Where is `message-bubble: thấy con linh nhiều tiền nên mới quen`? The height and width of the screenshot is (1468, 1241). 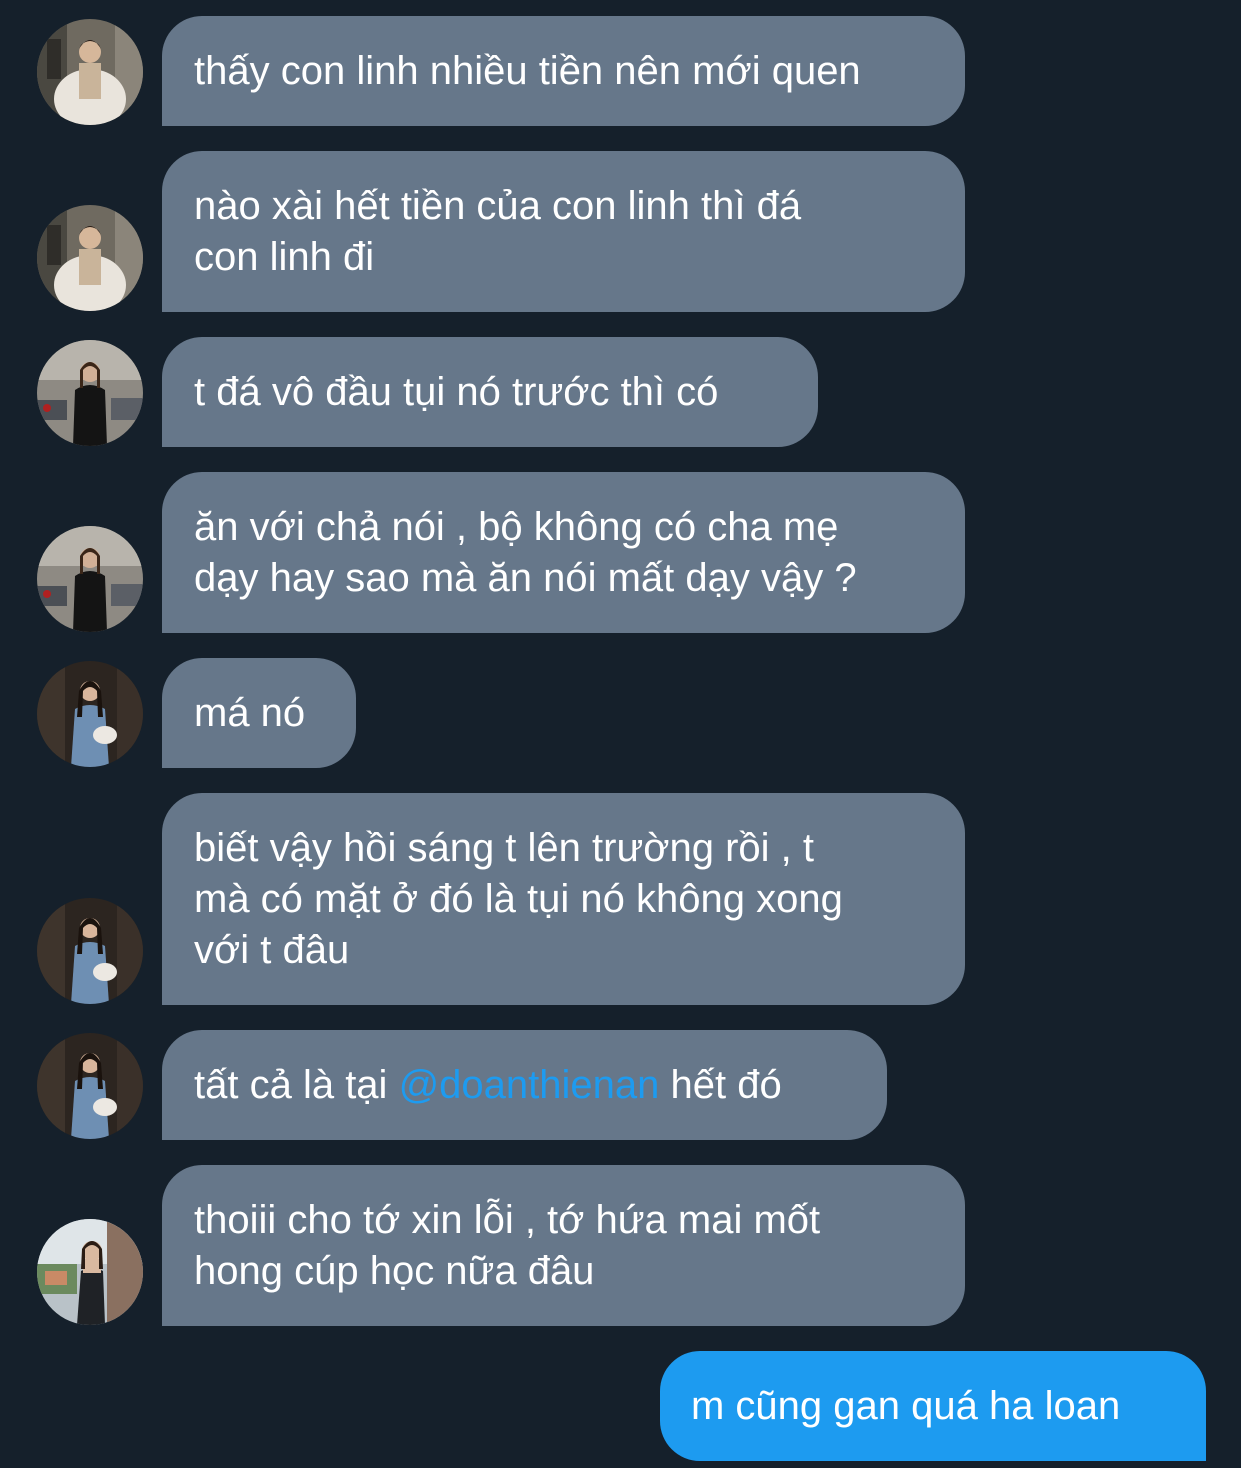
message-bubble: thấy con linh nhiều tiền nên mới quen is located at coordinates (563, 71).